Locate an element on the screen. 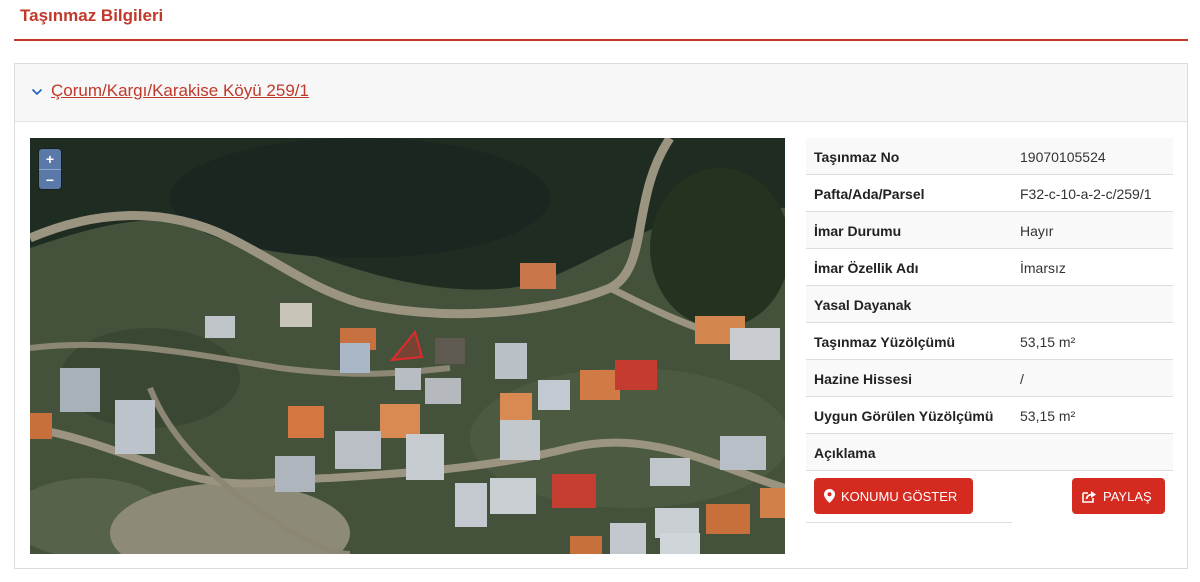 The height and width of the screenshot is (582, 1200). detail-value: 19070105524 is located at coordinates (1063, 157).